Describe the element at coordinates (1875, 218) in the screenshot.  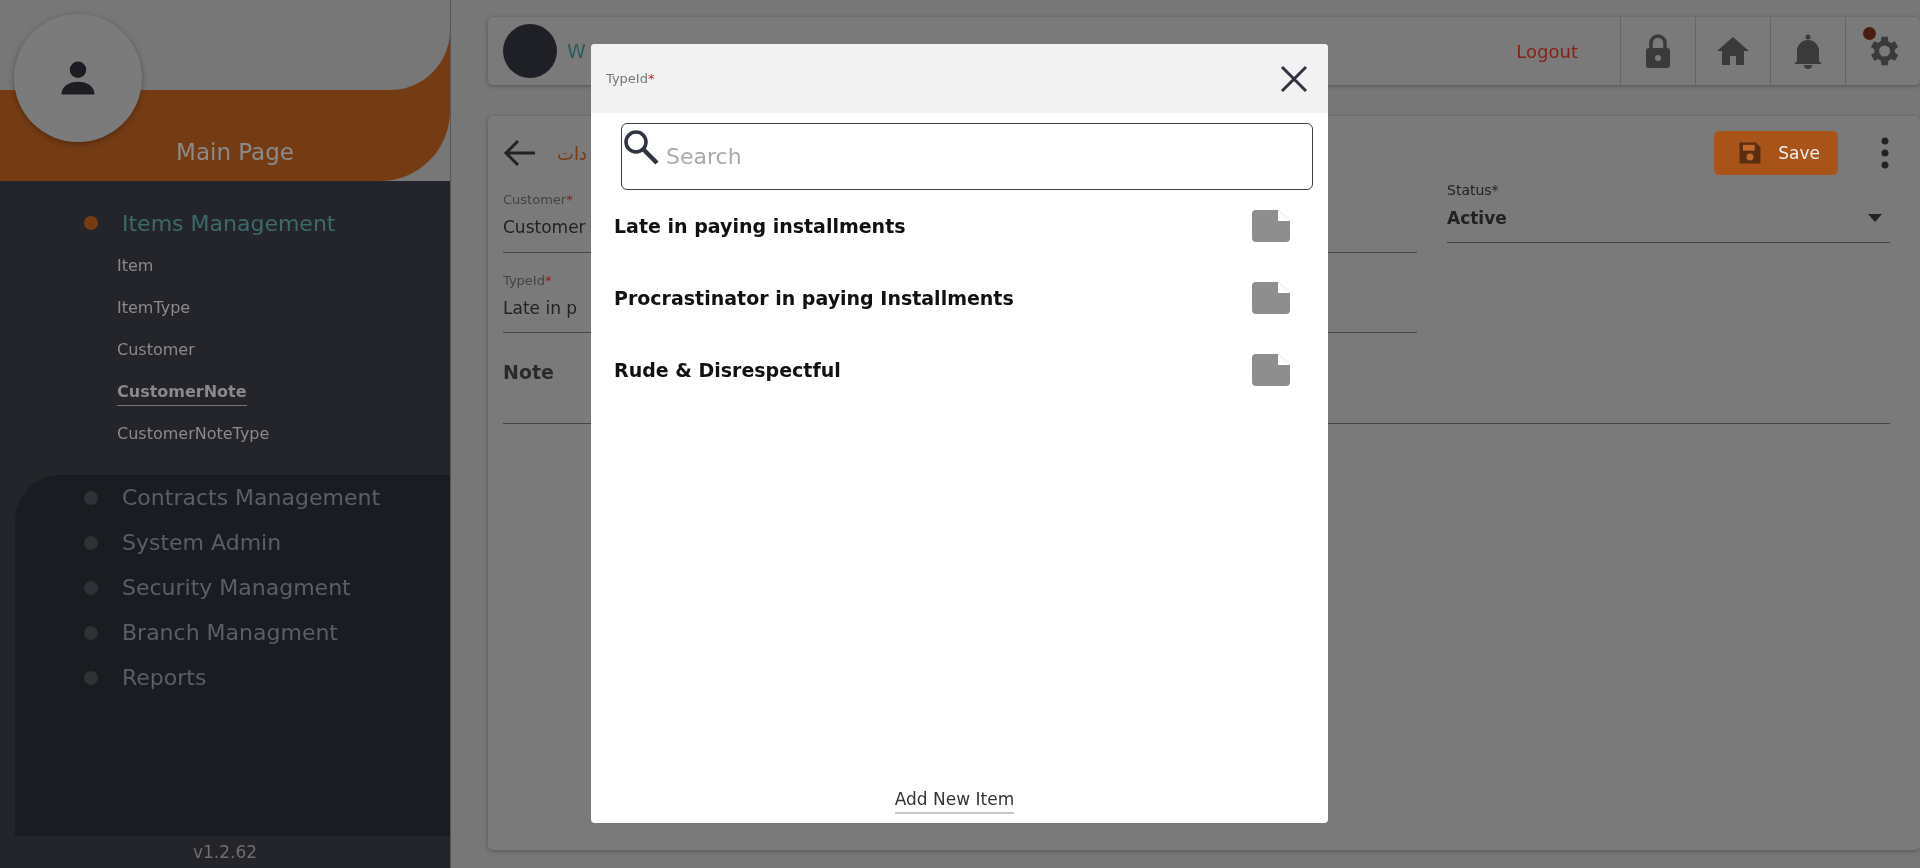
I see `dropdown-caret-icon` at that location.